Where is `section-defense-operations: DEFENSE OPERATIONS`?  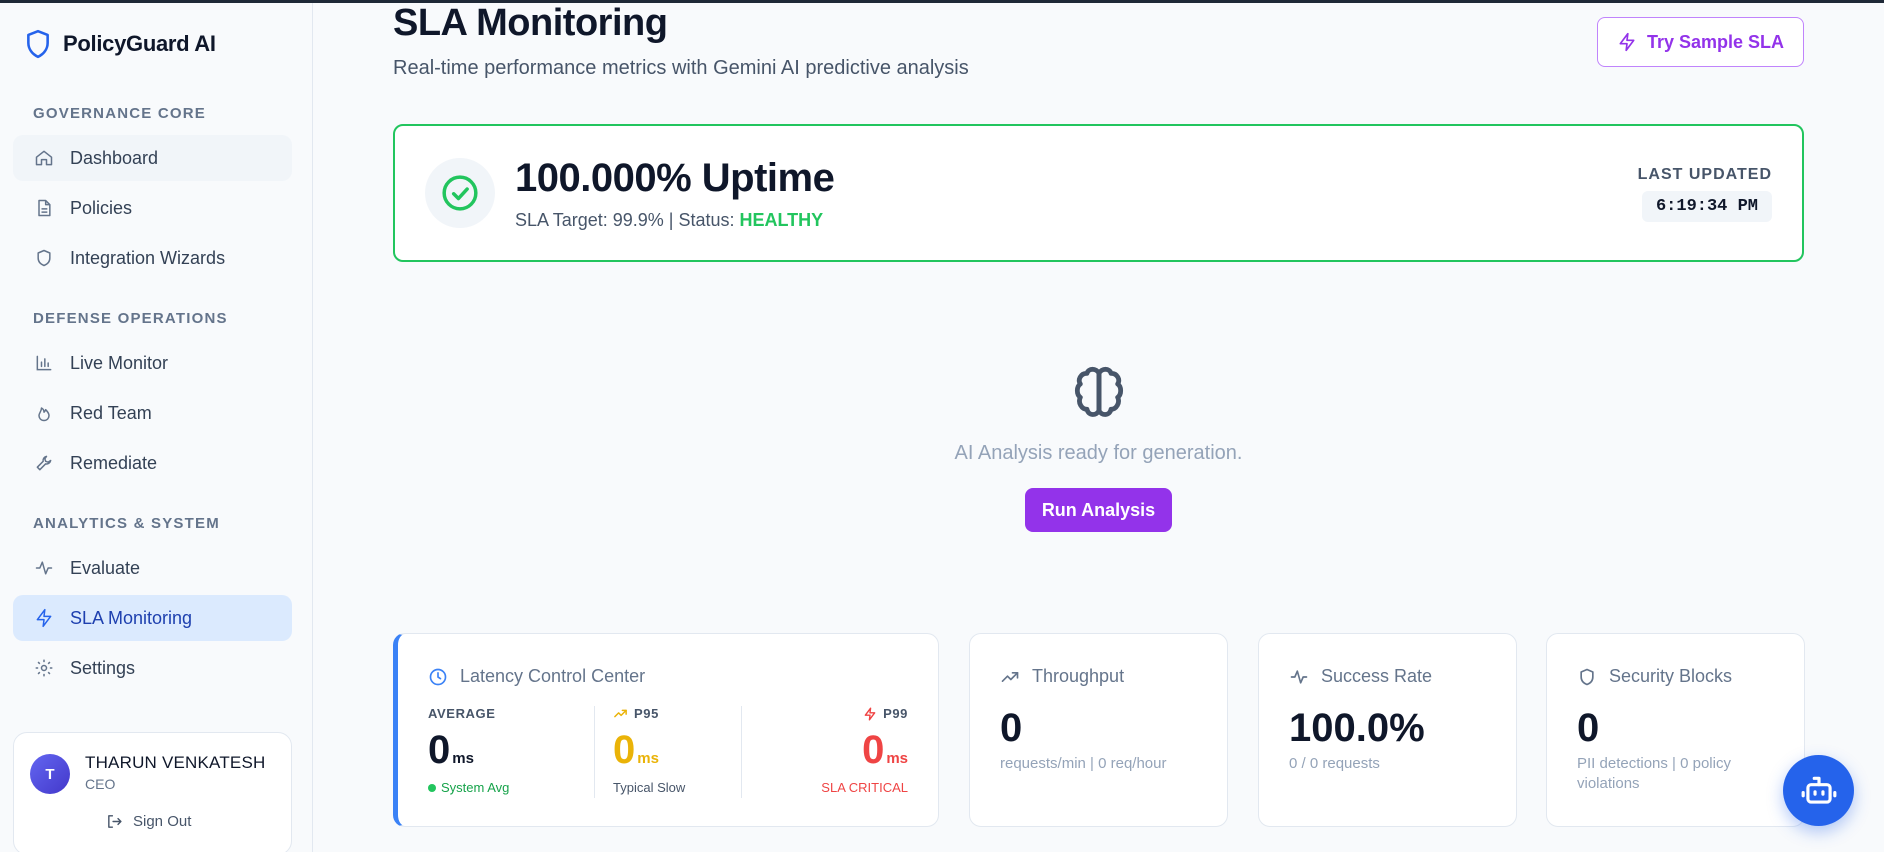 section-defense-operations: DEFENSE OPERATIONS is located at coordinates (130, 318).